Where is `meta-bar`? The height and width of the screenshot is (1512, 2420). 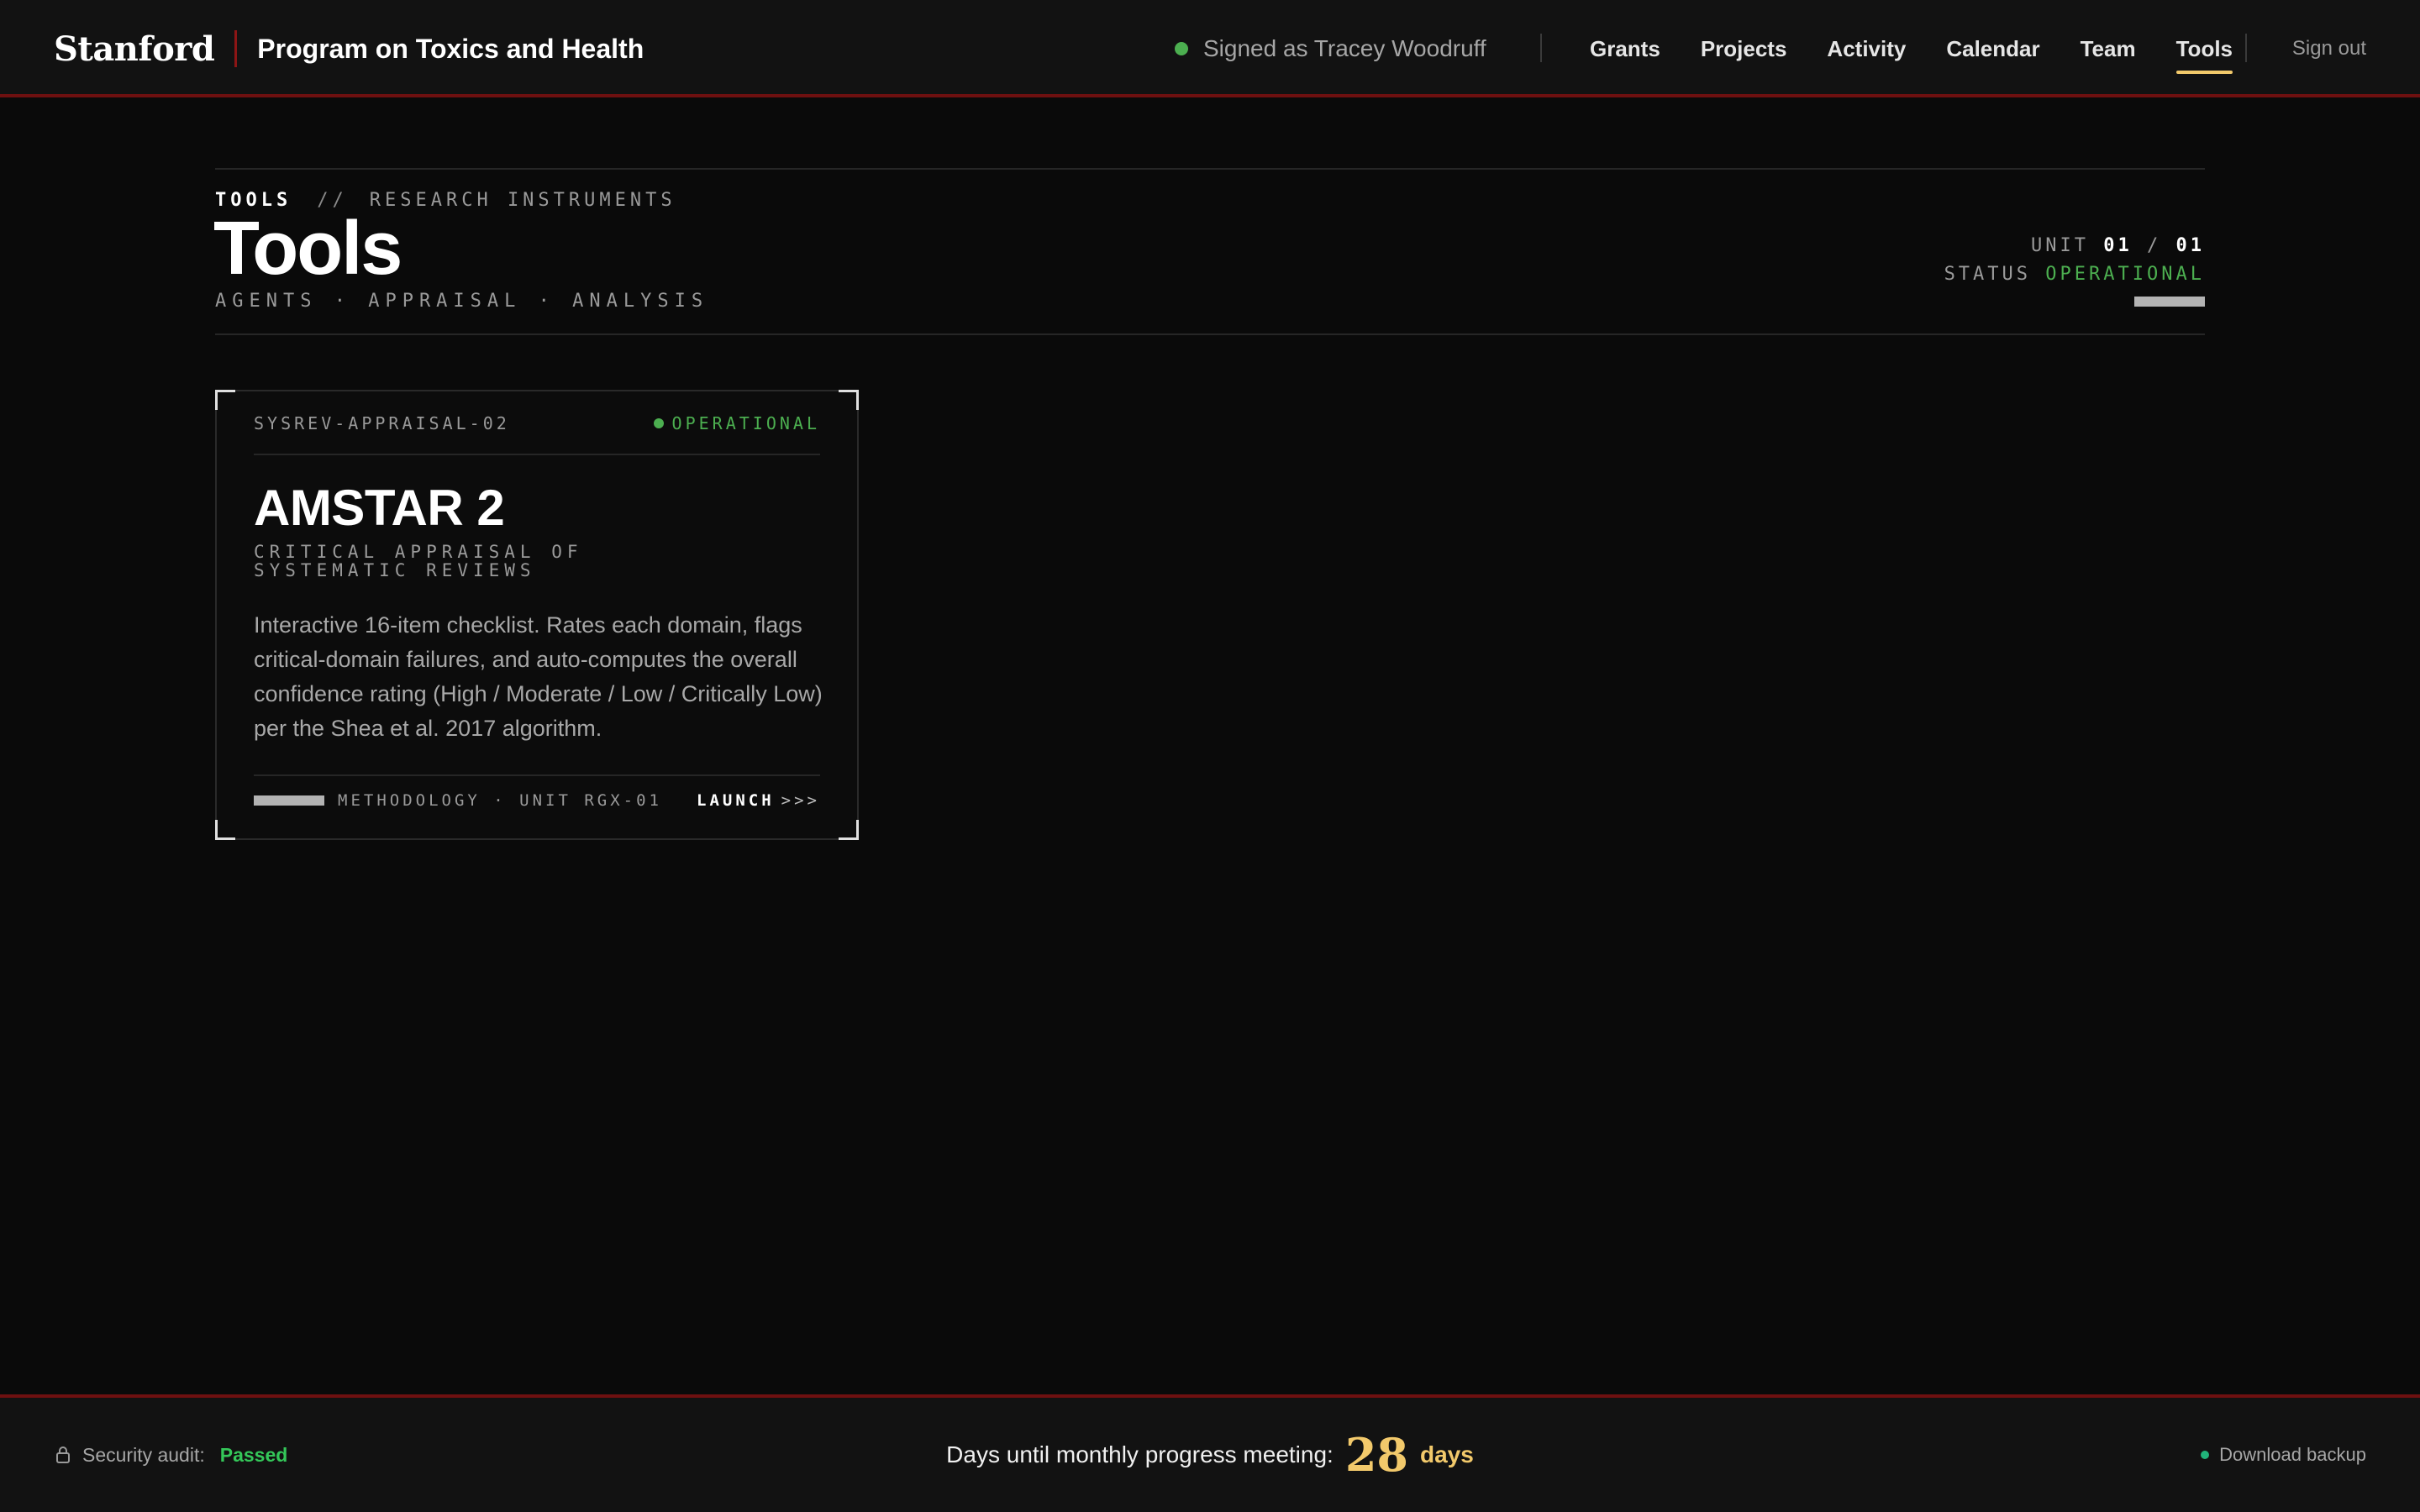
meta-bar is located at coordinates (289, 800).